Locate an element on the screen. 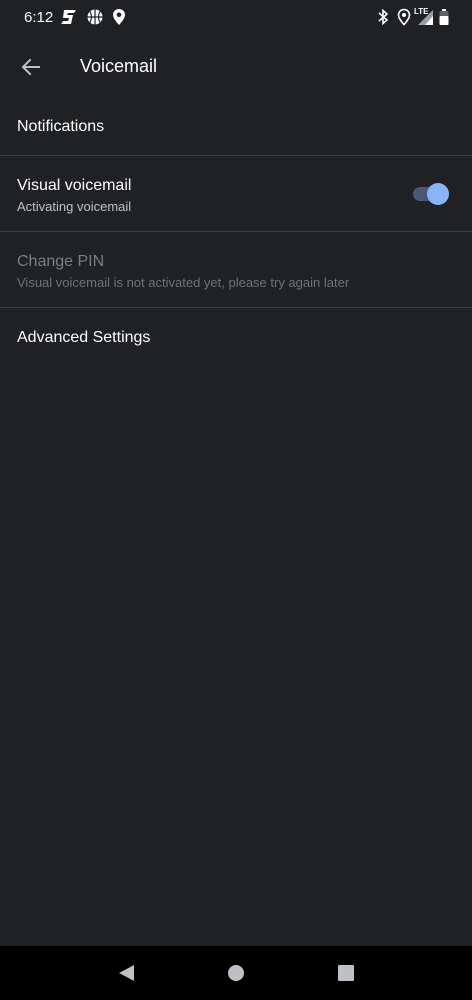 Image resolution: width=472 pixels, height=1000 pixels. system-nav-bar is located at coordinates (236, 973).